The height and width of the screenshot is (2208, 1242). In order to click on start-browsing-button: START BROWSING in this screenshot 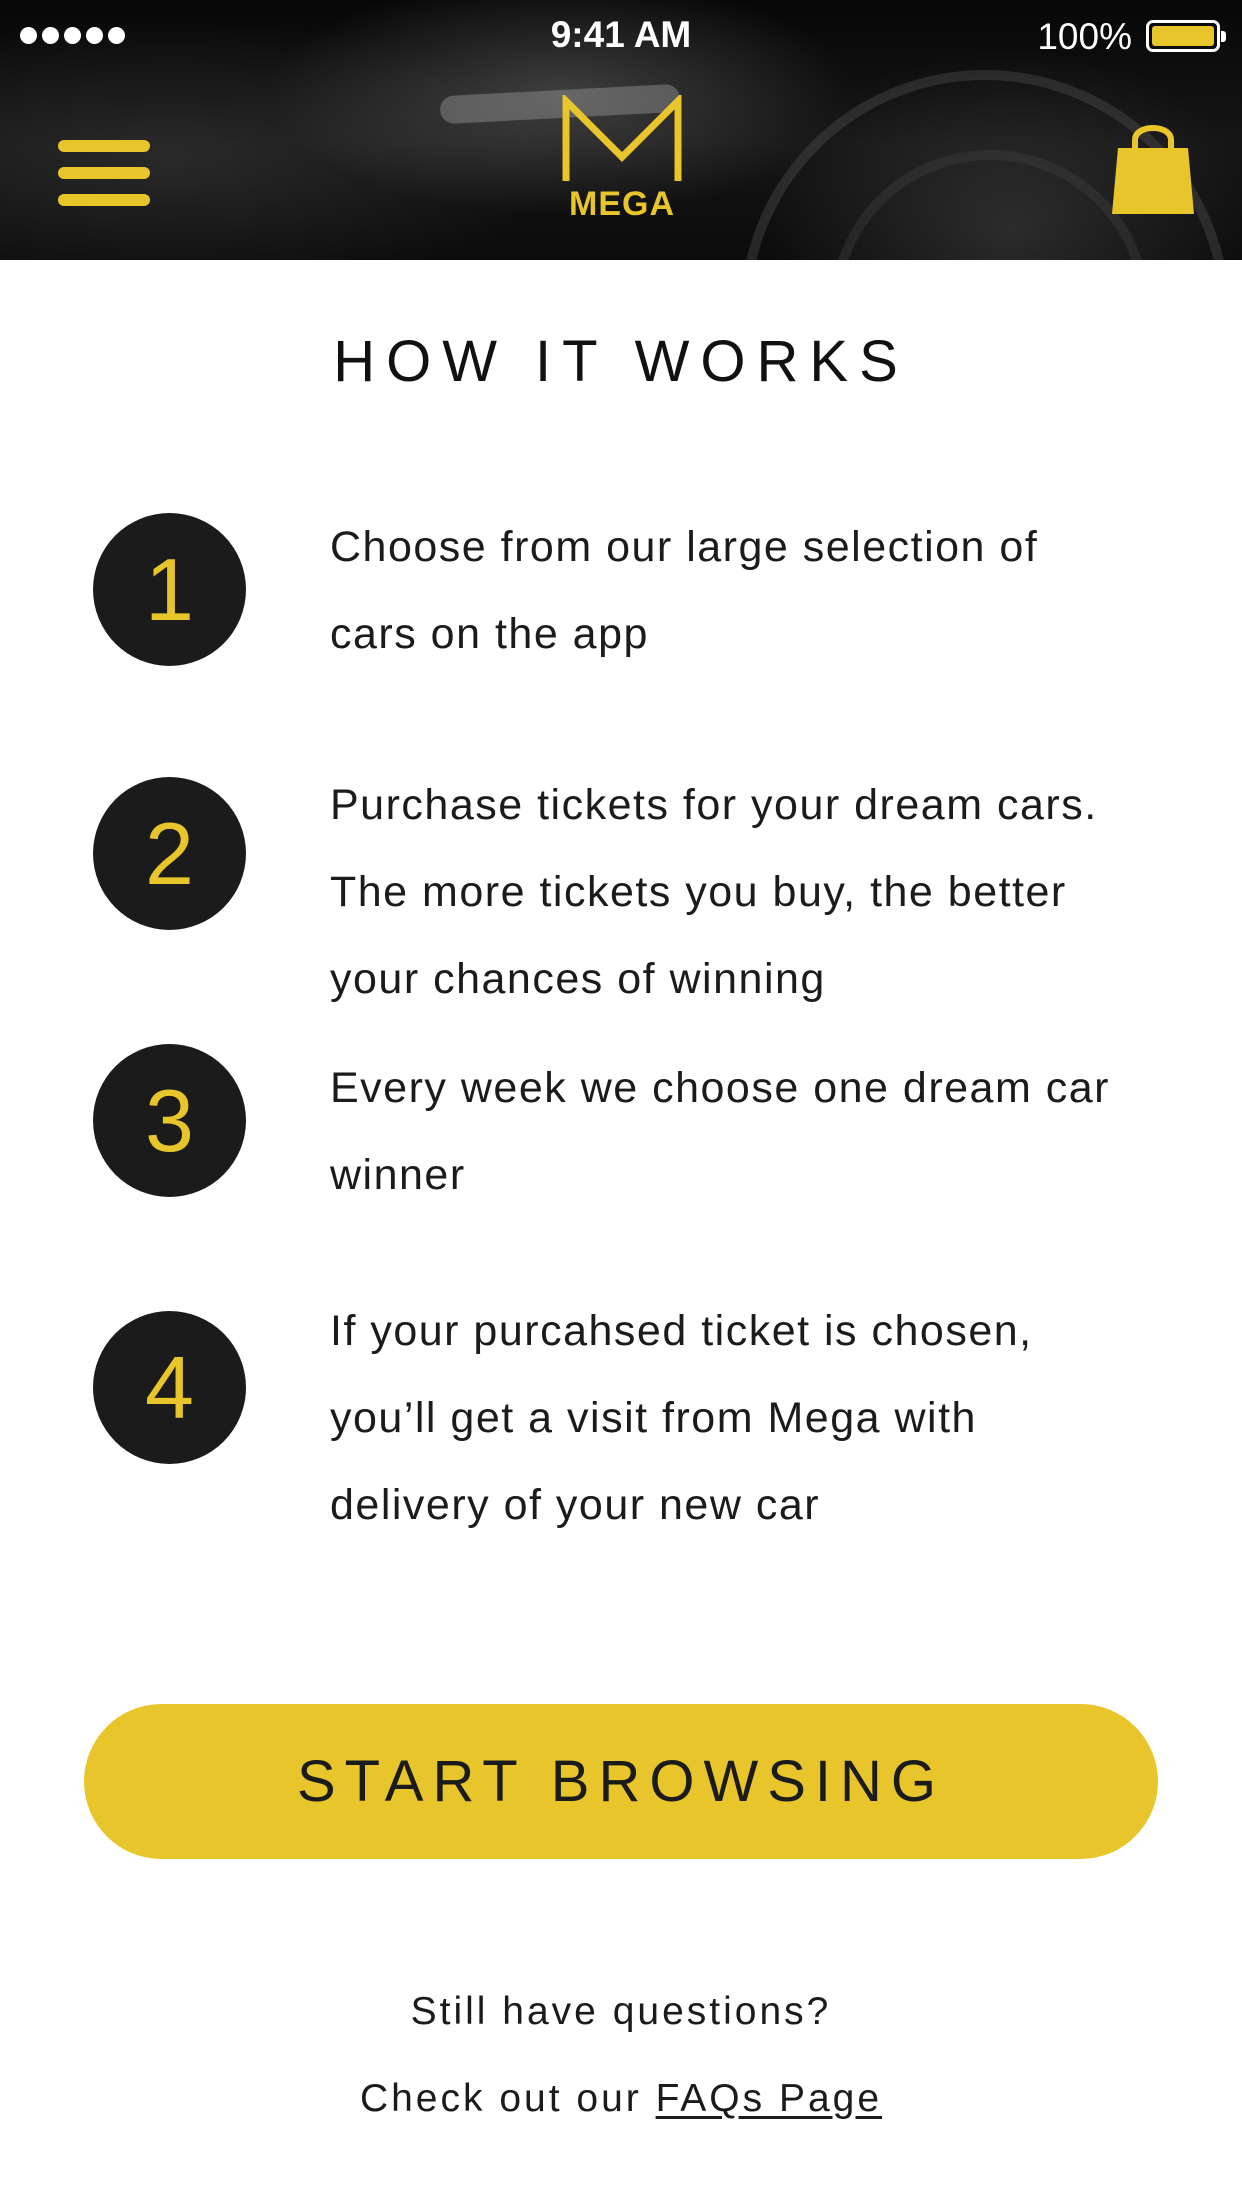, I will do `click(621, 1781)`.